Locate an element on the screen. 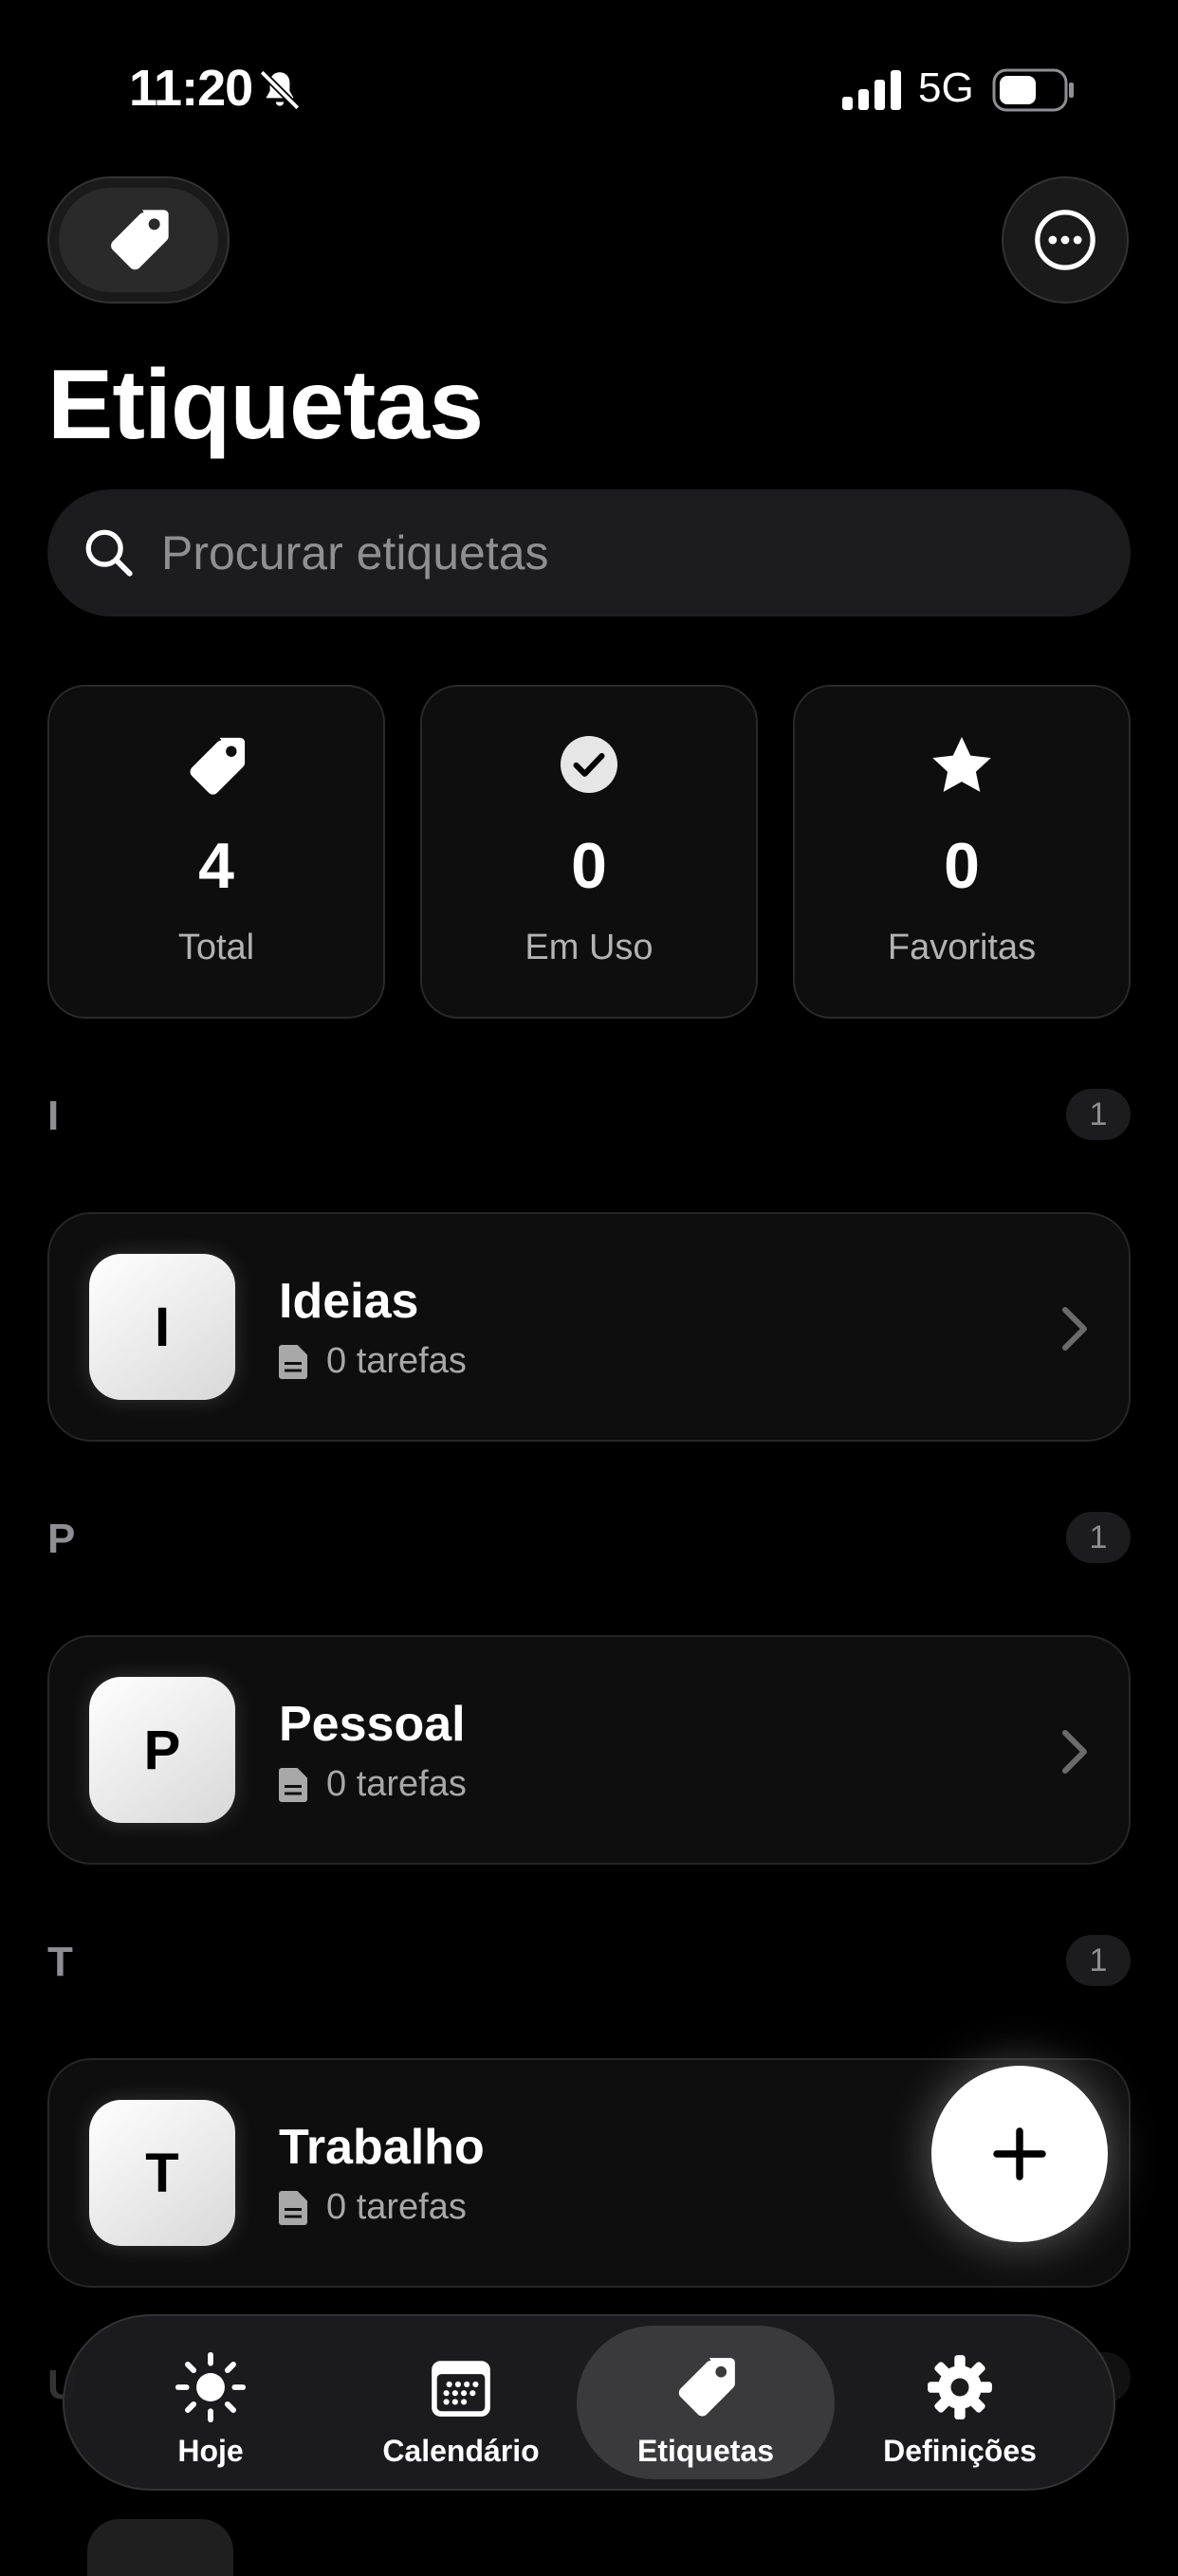 The height and width of the screenshot is (2576, 1178). stat-card-total: 4 Total is located at coordinates (216, 852).